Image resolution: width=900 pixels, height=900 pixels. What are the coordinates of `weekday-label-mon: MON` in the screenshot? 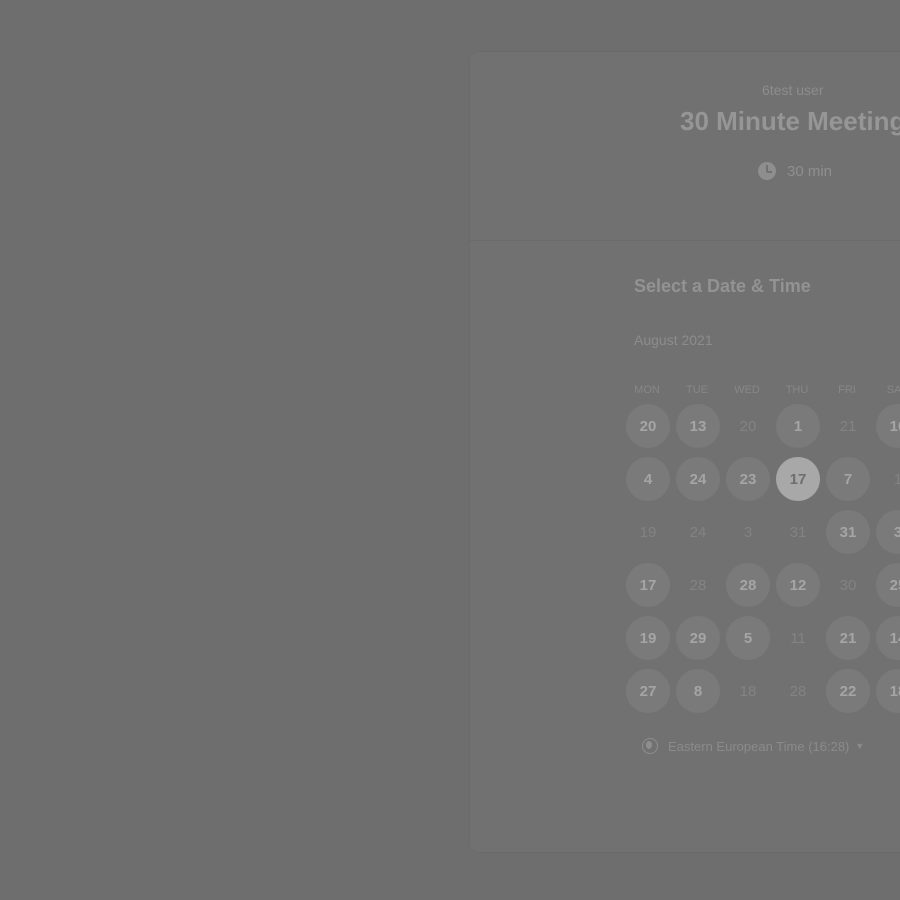 It's located at (647, 390).